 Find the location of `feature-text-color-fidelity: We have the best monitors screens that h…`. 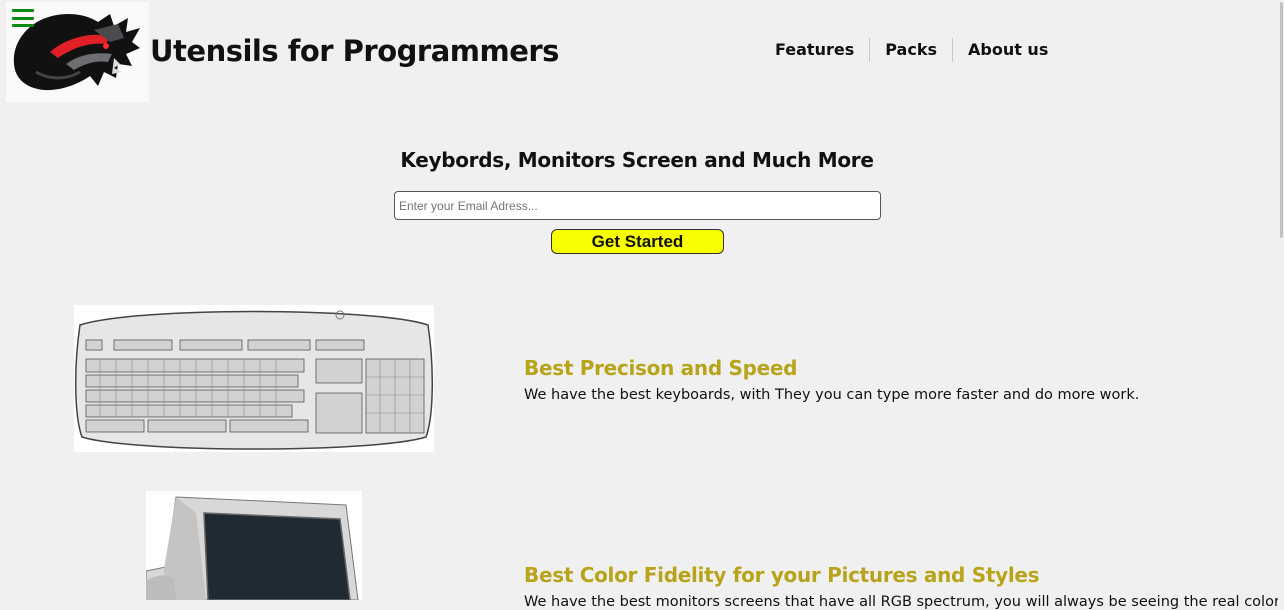

feature-text-color-fidelity: We have the best monitors screens that h… is located at coordinates (904, 602).